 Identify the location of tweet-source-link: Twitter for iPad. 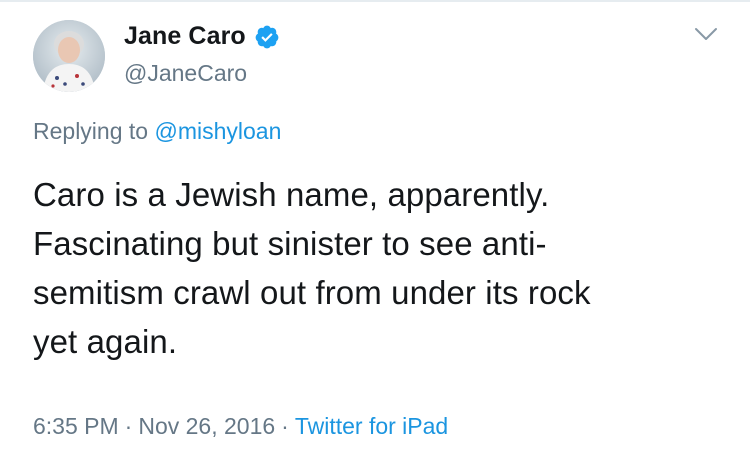
(371, 426).